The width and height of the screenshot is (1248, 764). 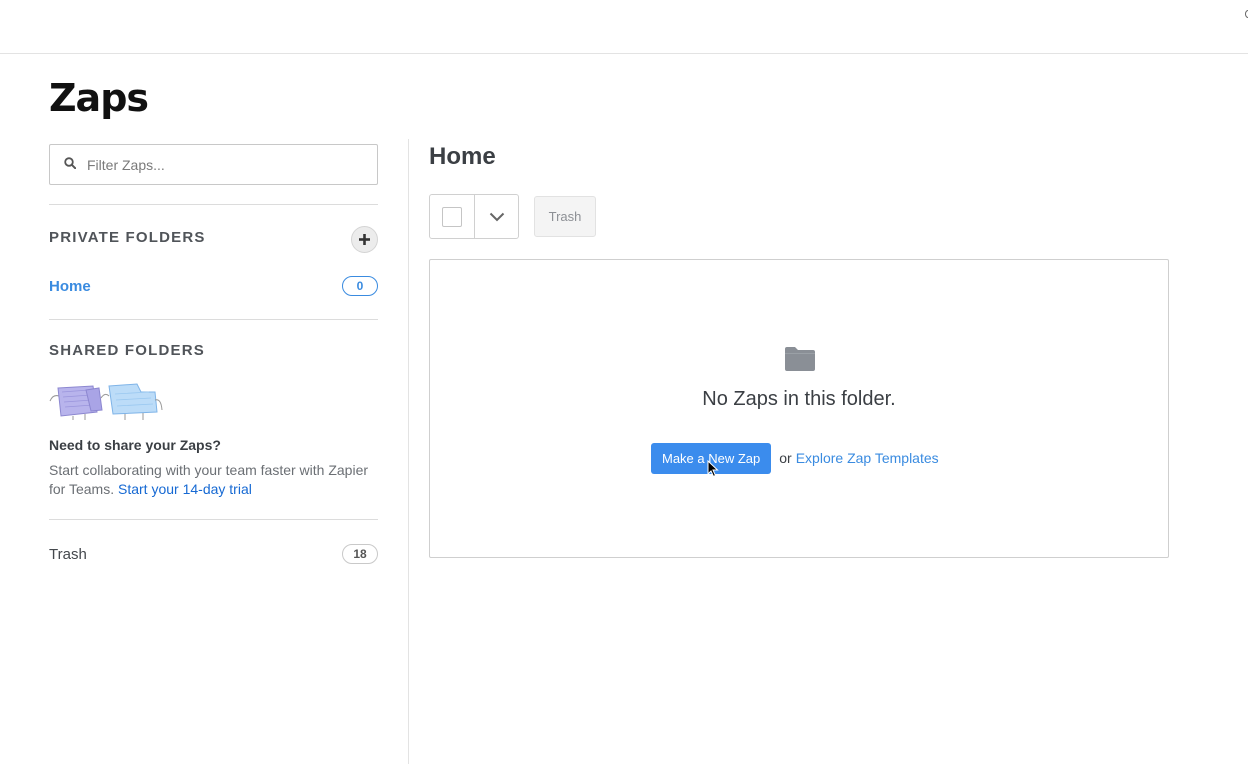 What do you see at coordinates (135, 445) in the screenshot?
I see `share-question: Need to share your Zaps?` at bounding box center [135, 445].